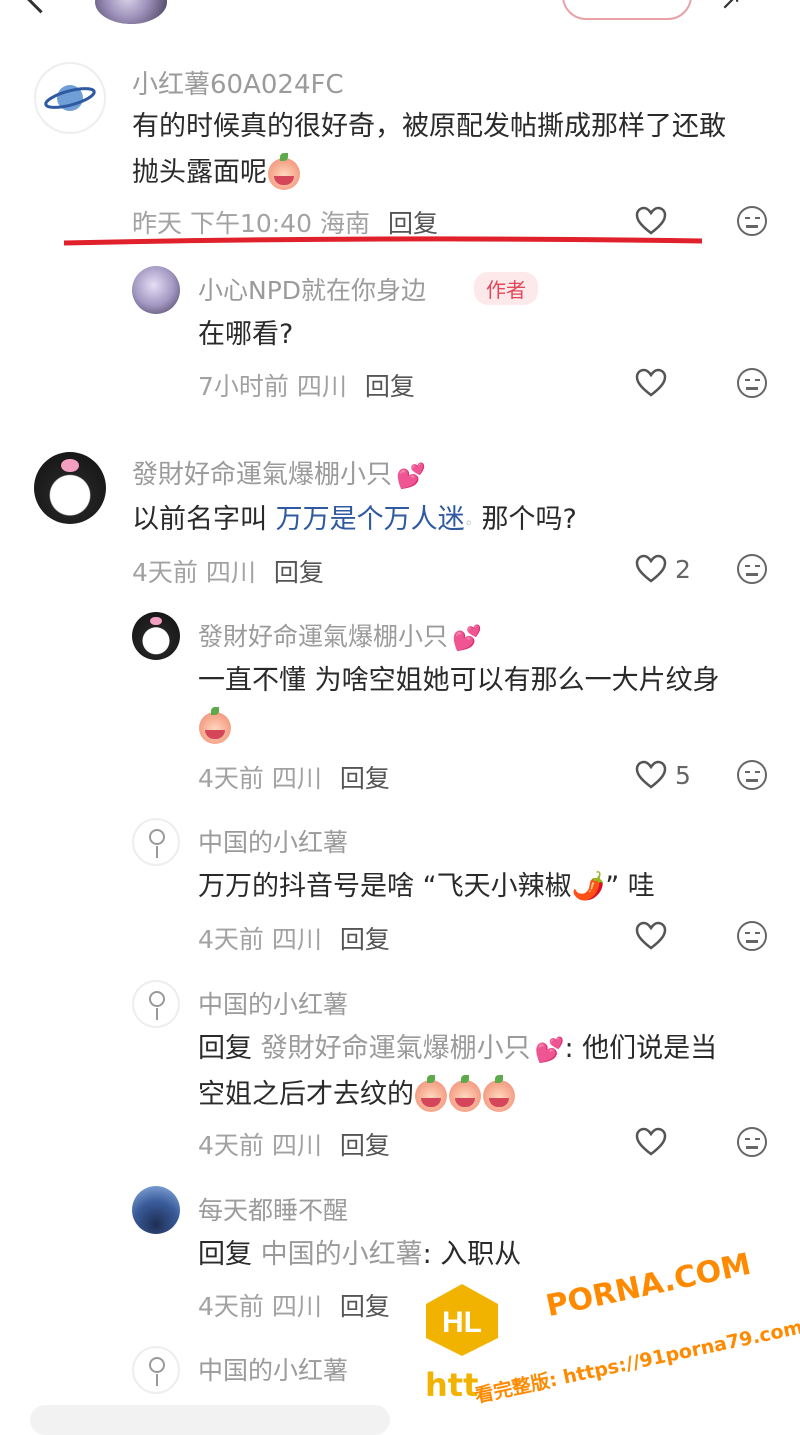 The height and width of the screenshot is (1435, 800). What do you see at coordinates (636, 1362) in the screenshot?
I see `watermark-url: 看完整版: https://91porna79.com` at bounding box center [636, 1362].